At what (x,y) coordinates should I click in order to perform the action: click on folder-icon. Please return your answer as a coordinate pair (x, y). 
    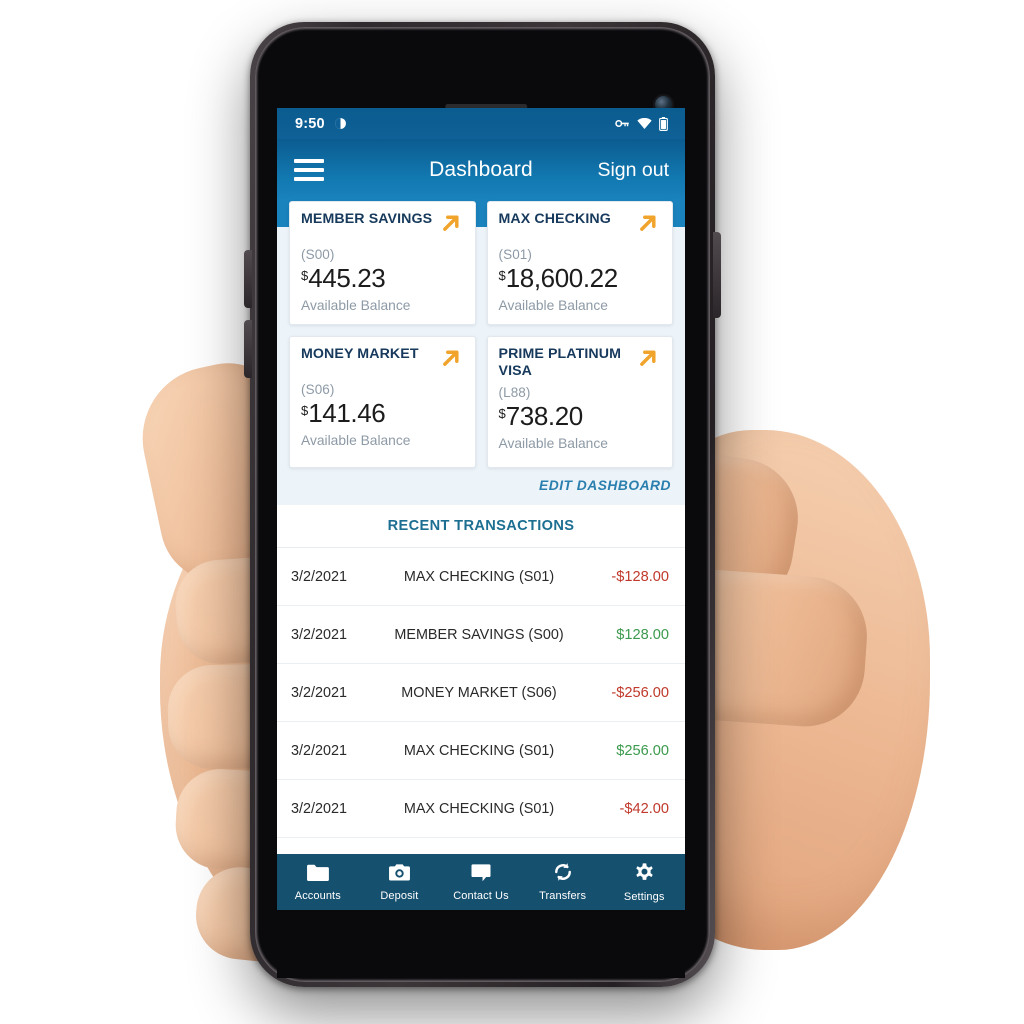
    Looking at the image, I should click on (318, 875).